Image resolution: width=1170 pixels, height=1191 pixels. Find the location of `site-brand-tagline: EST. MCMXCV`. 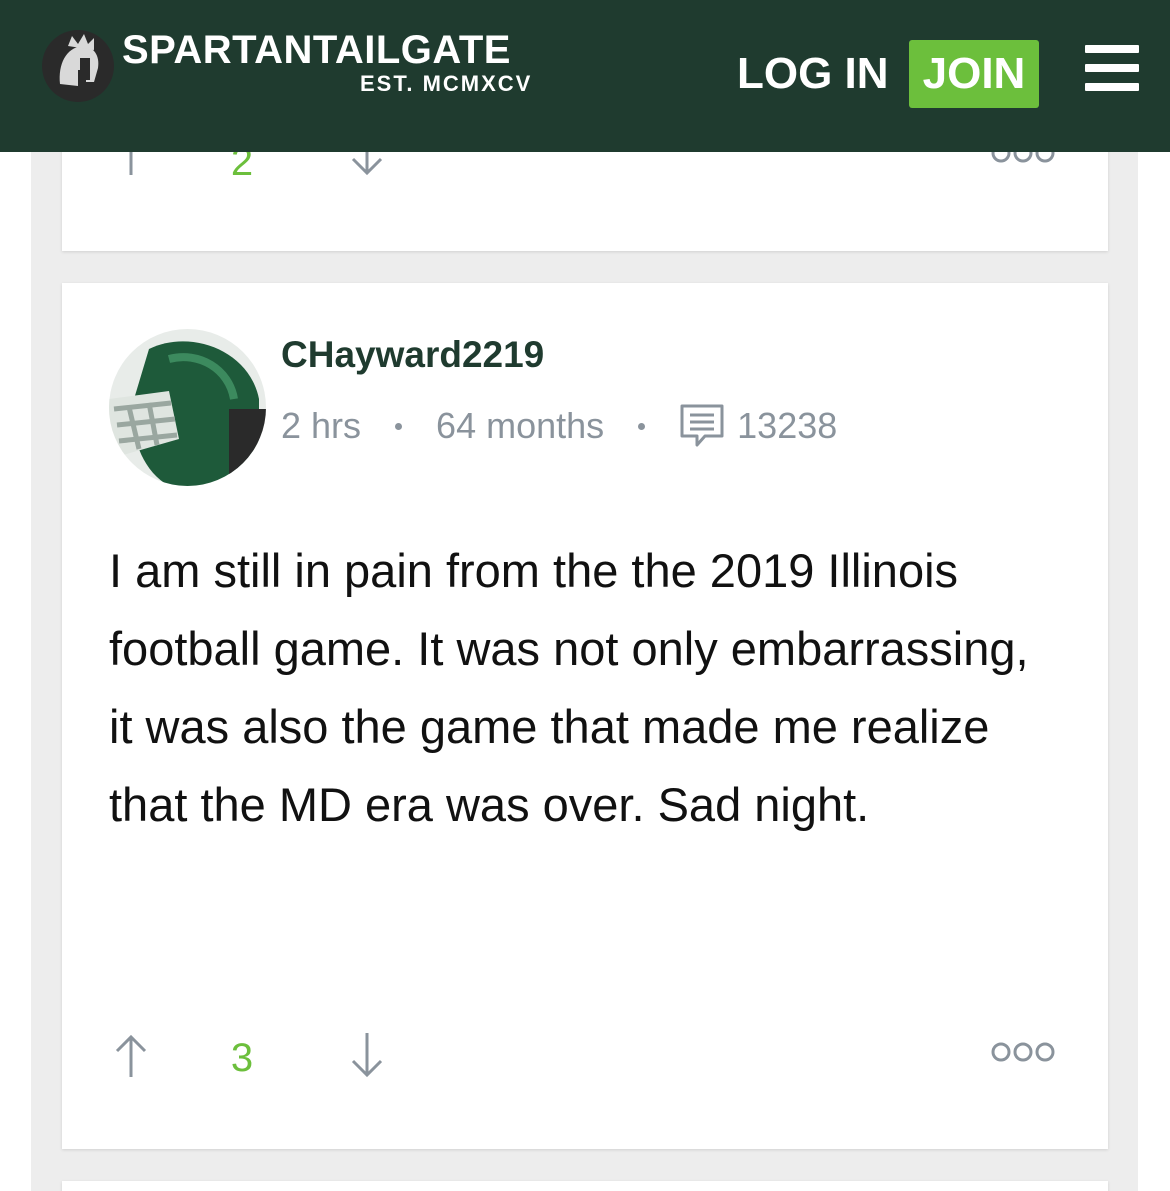

site-brand-tagline: EST. MCMXCV is located at coordinates (446, 83).